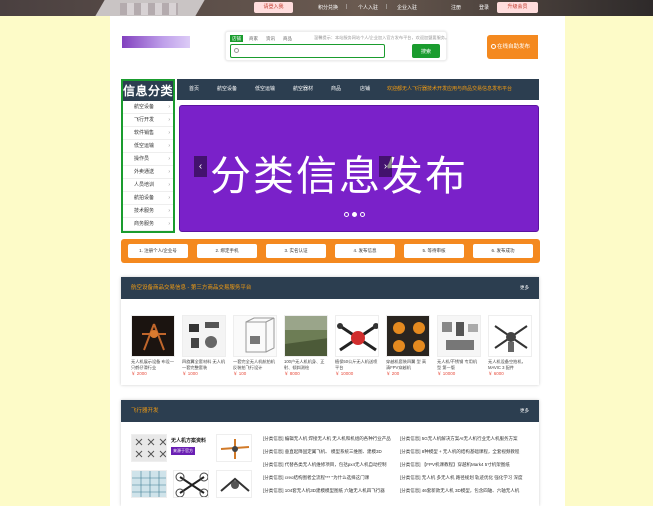 The height and width of the screenshot is (506, 653). What do you see at coordinates (465, 451) in the screenshot?
I see `news-item: [分类信息] 8种模型 + 无人机的结构基础课程，全套视频教程` at bounding box center [465, 451].